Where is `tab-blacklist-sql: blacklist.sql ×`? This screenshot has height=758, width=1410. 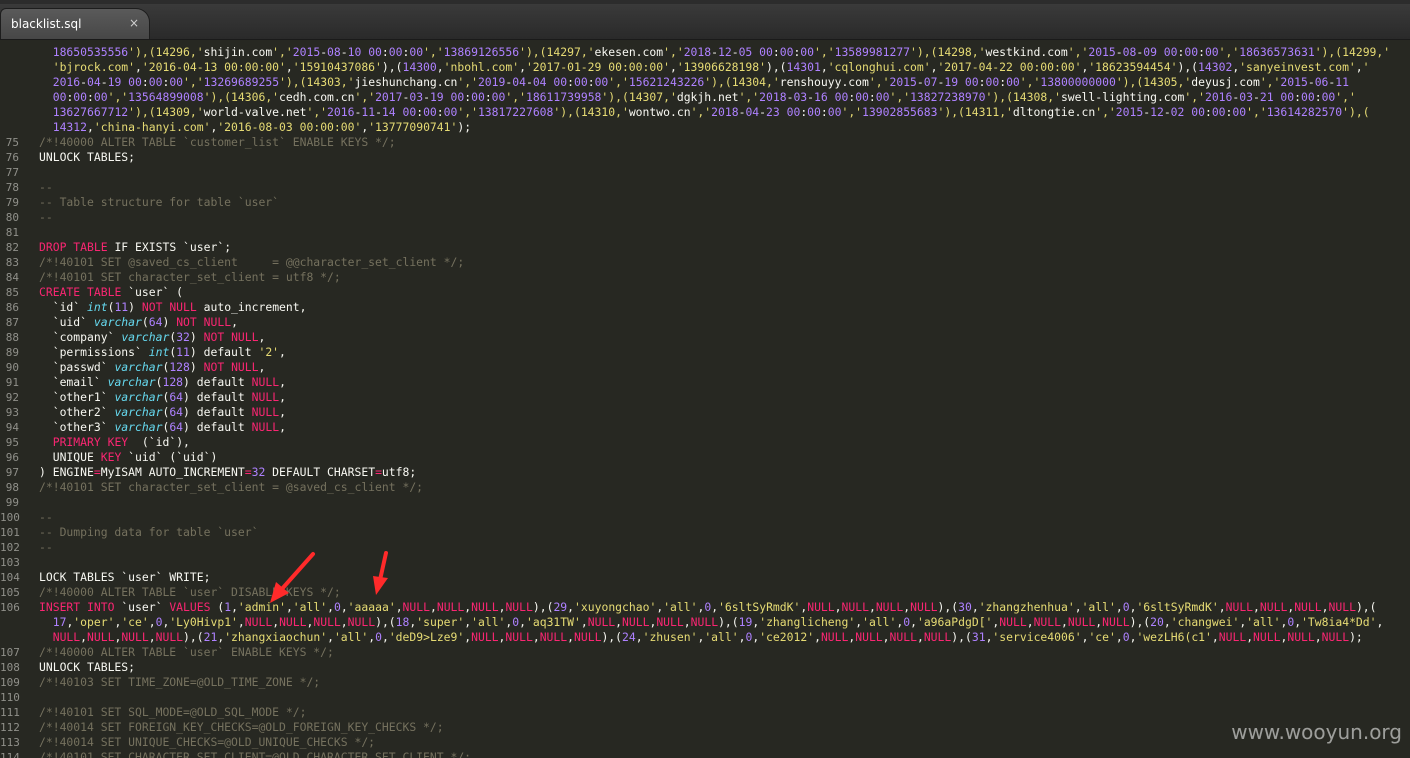 tab-blacklist-sql: blacklist.sql × is located at coordinates (75, 23).